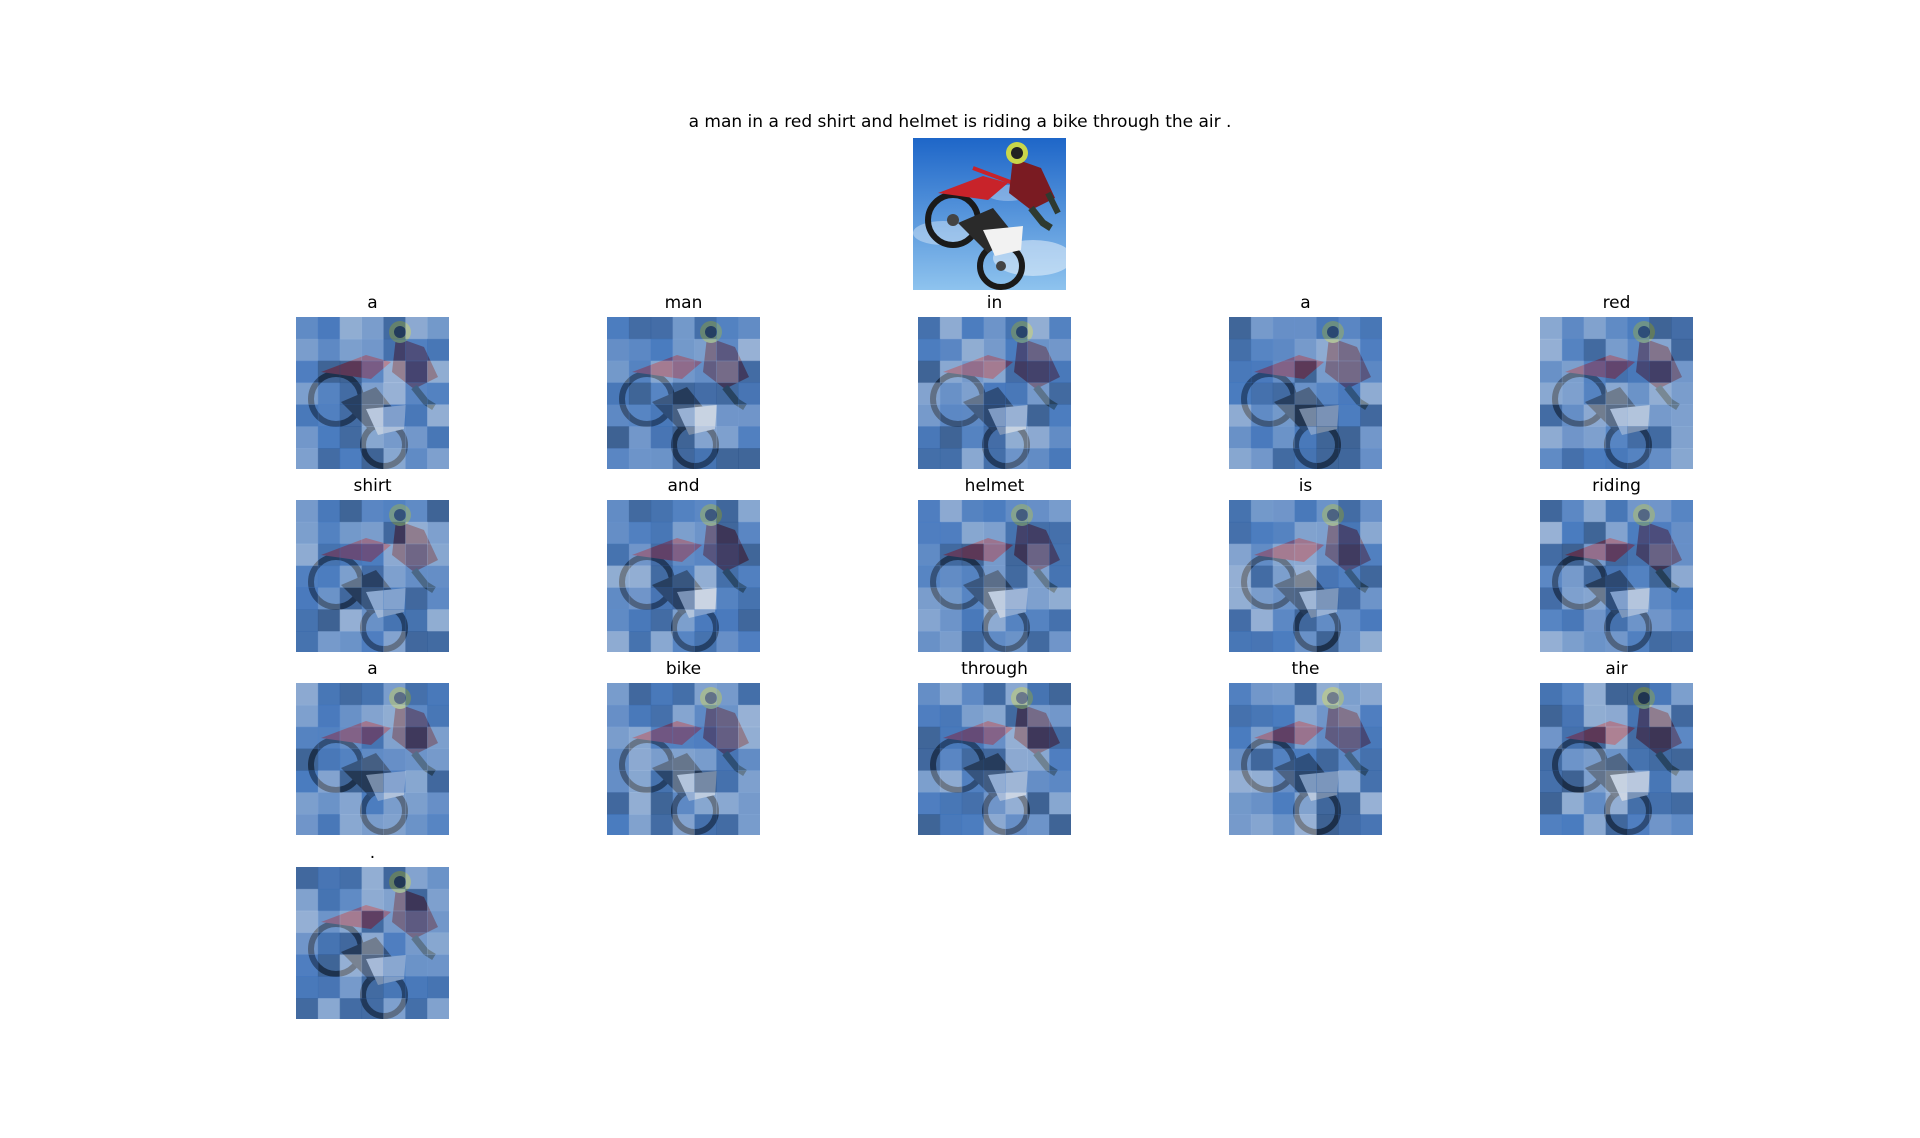  I want to click on attention-word-label: red, so click(1616, 303).